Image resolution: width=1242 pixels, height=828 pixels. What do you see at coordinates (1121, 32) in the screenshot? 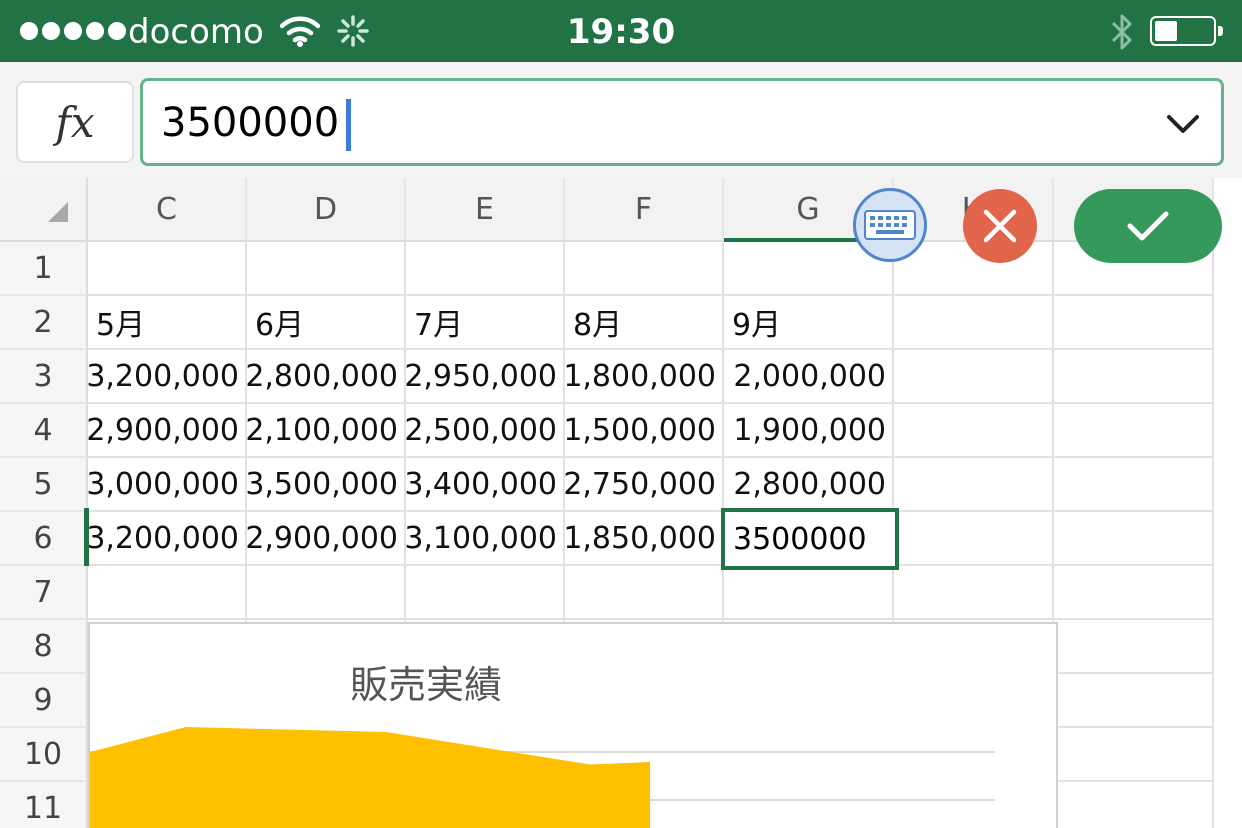
I see `bluetooth-icon` at bounding box center [1121, 32].